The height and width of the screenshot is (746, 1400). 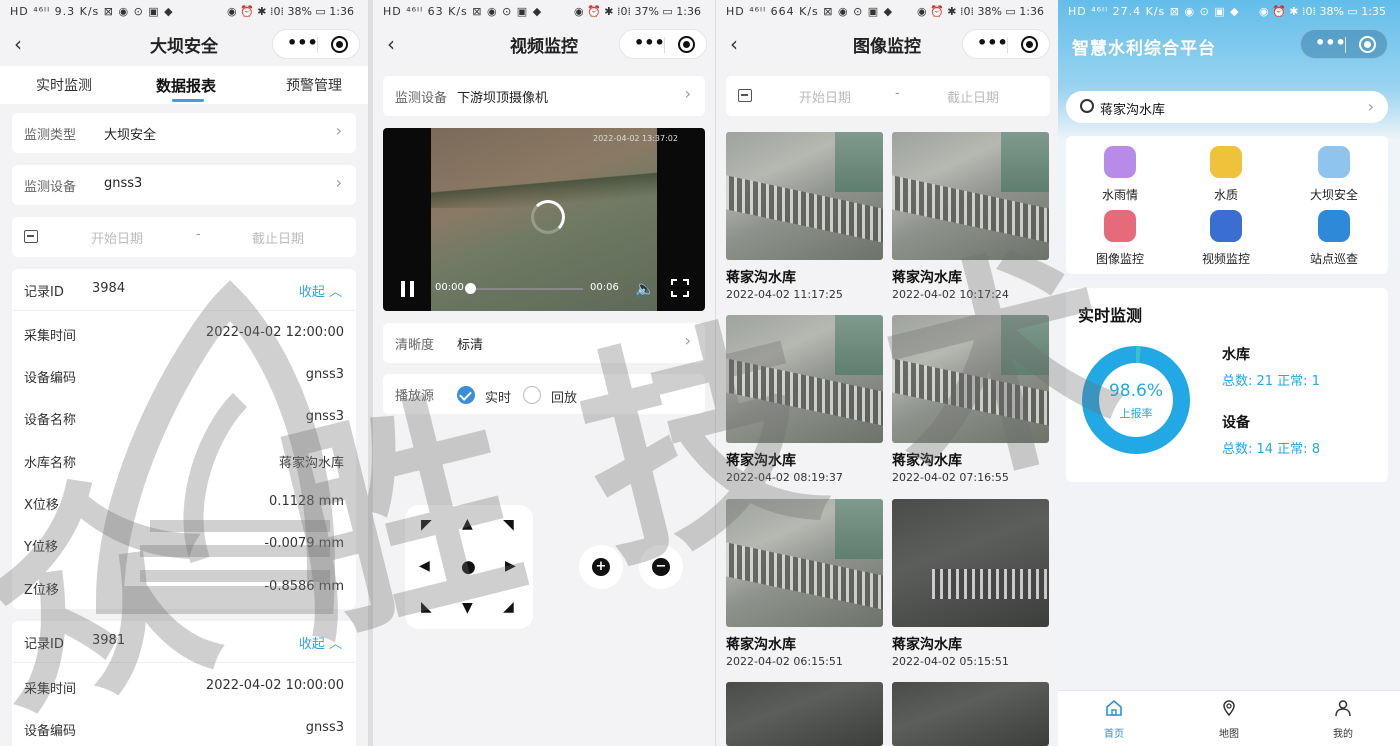 I want to click on tab-map-label: 地图, so click(x=1229, y=734).